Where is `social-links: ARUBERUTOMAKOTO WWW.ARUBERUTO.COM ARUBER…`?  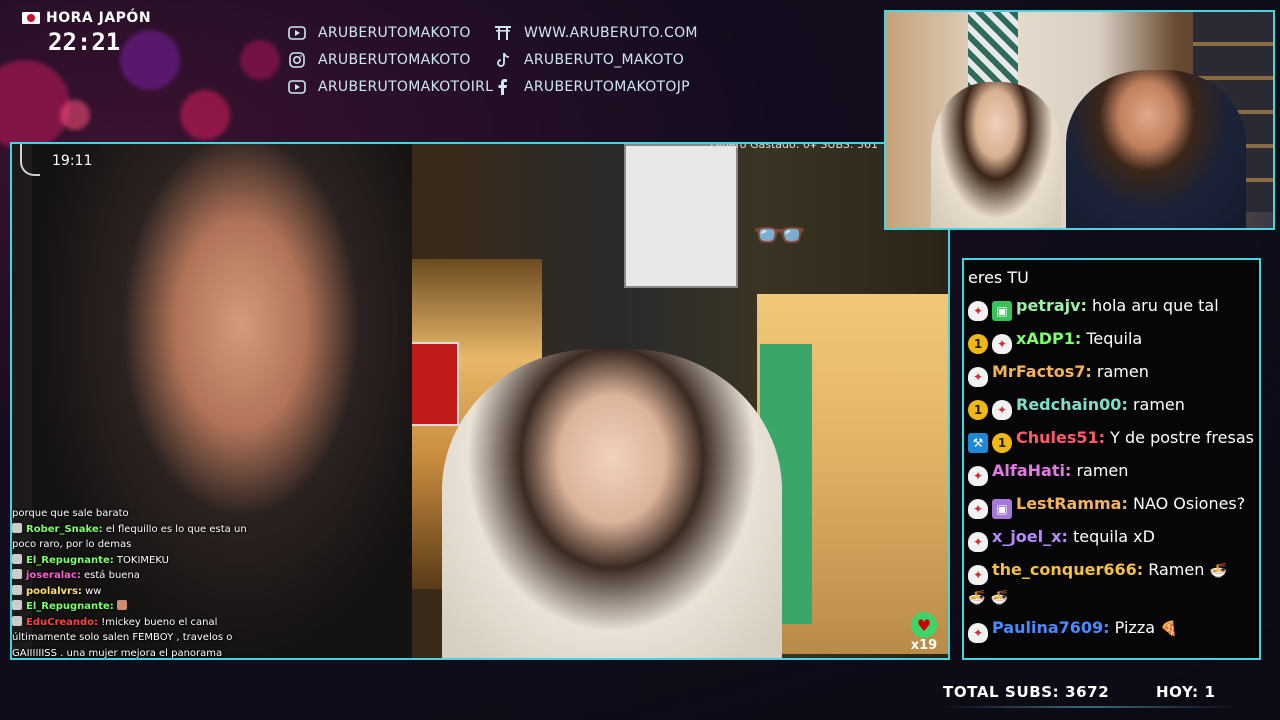
social-links: ARUBERUTOMAKOTO WWW.ARUBERUTO.COM ARUBER… is located at coordinates (492, 59).